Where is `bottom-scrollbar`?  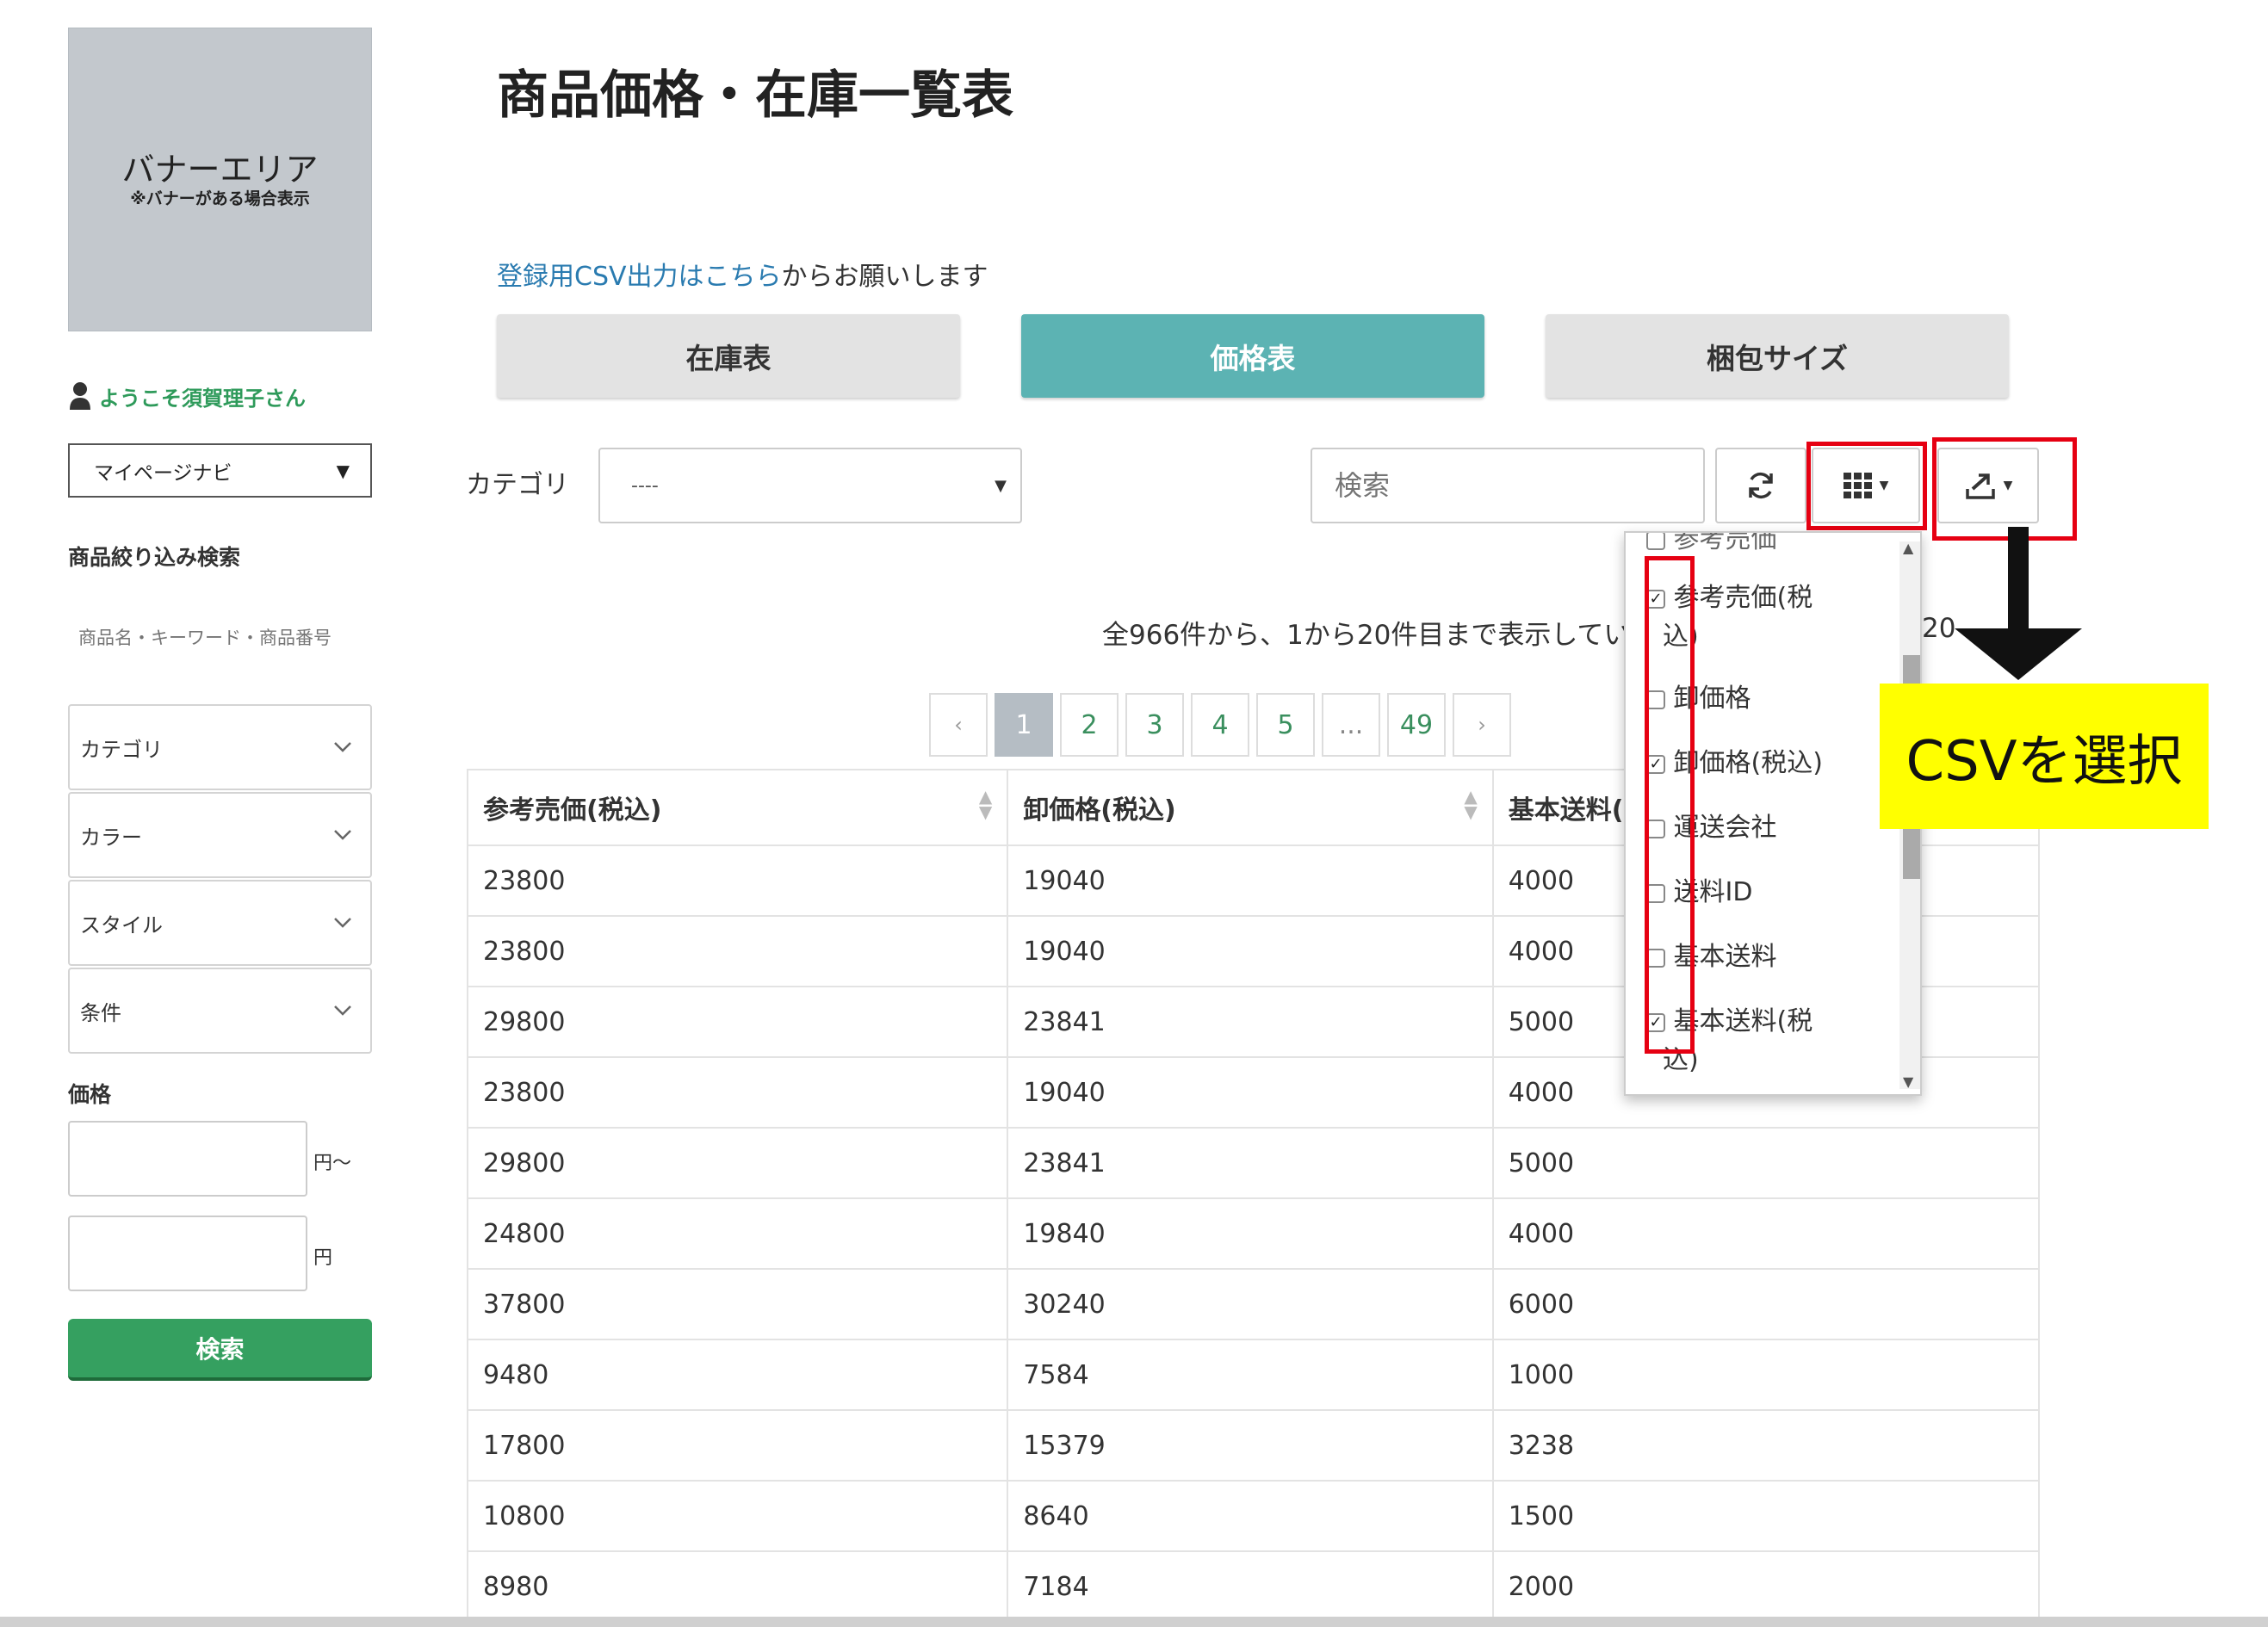 bottom-scrollbar is located at coordinates (1134, 1622).